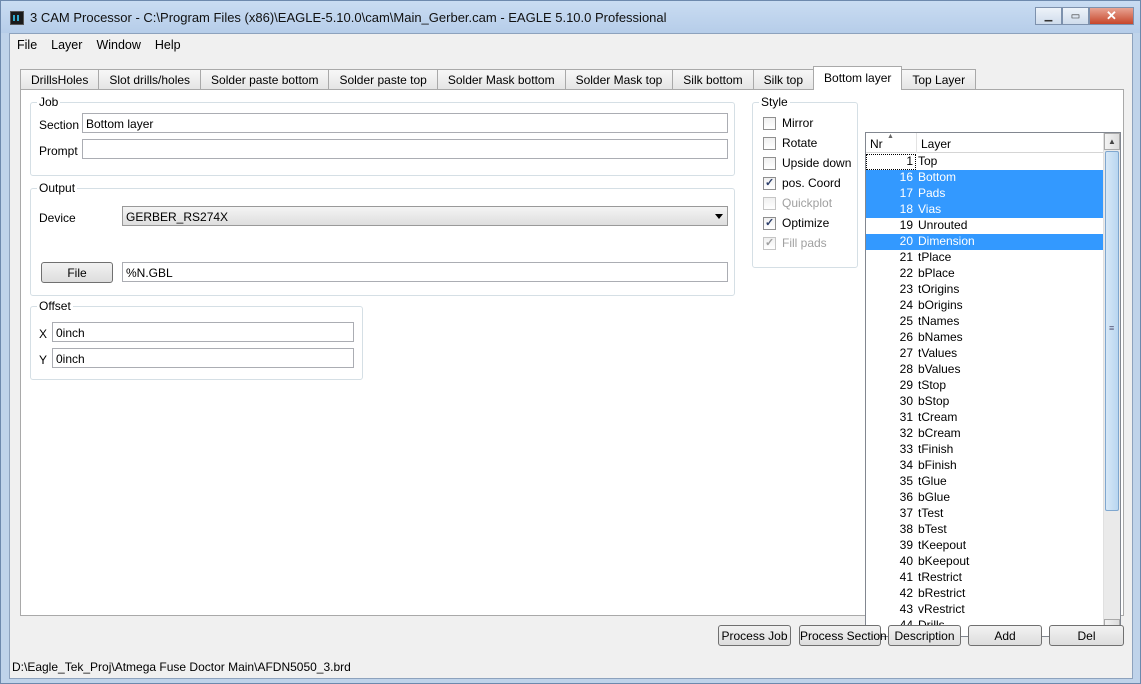  What do you see at coordinates (906, 385) in the screenshot?
I see `layer-number: 29` at bounding box center [906, 385].